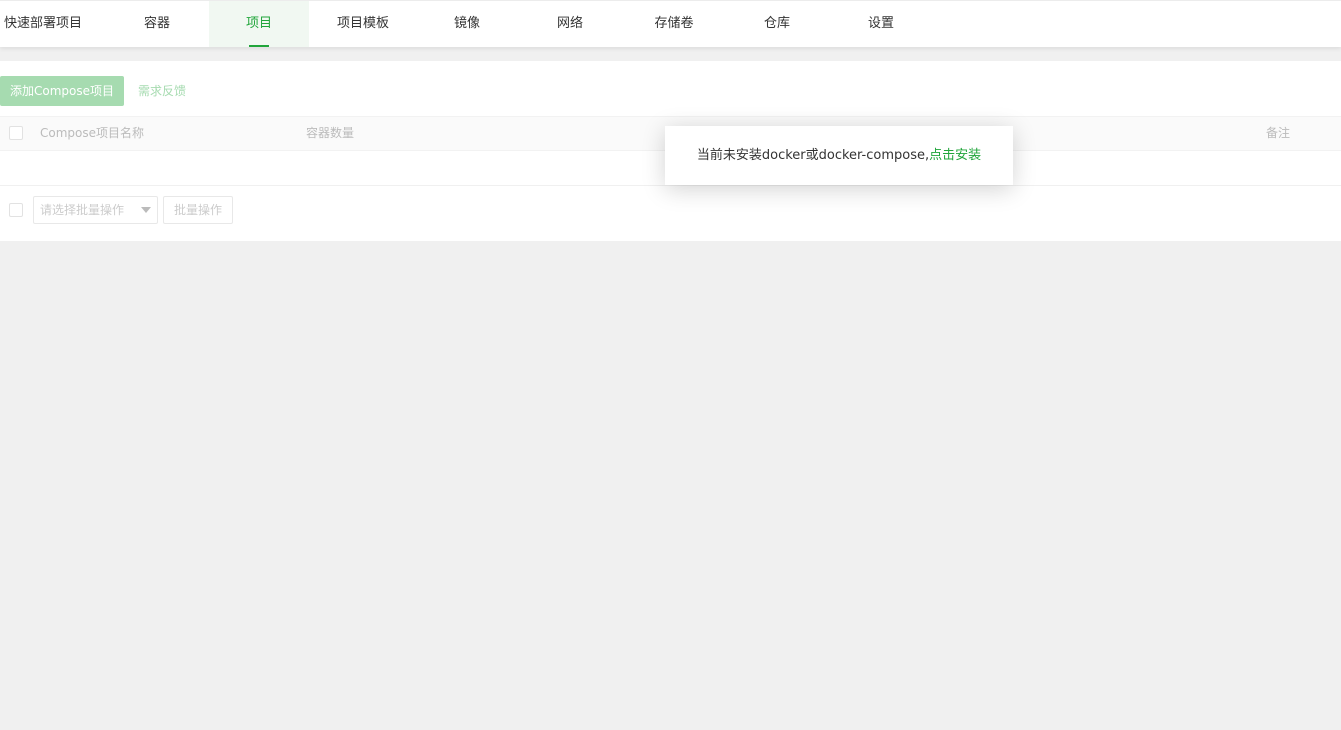 This screenshot has height=730, width=1341. I want to click on tab-label: 项目模板, so click(362, 23).